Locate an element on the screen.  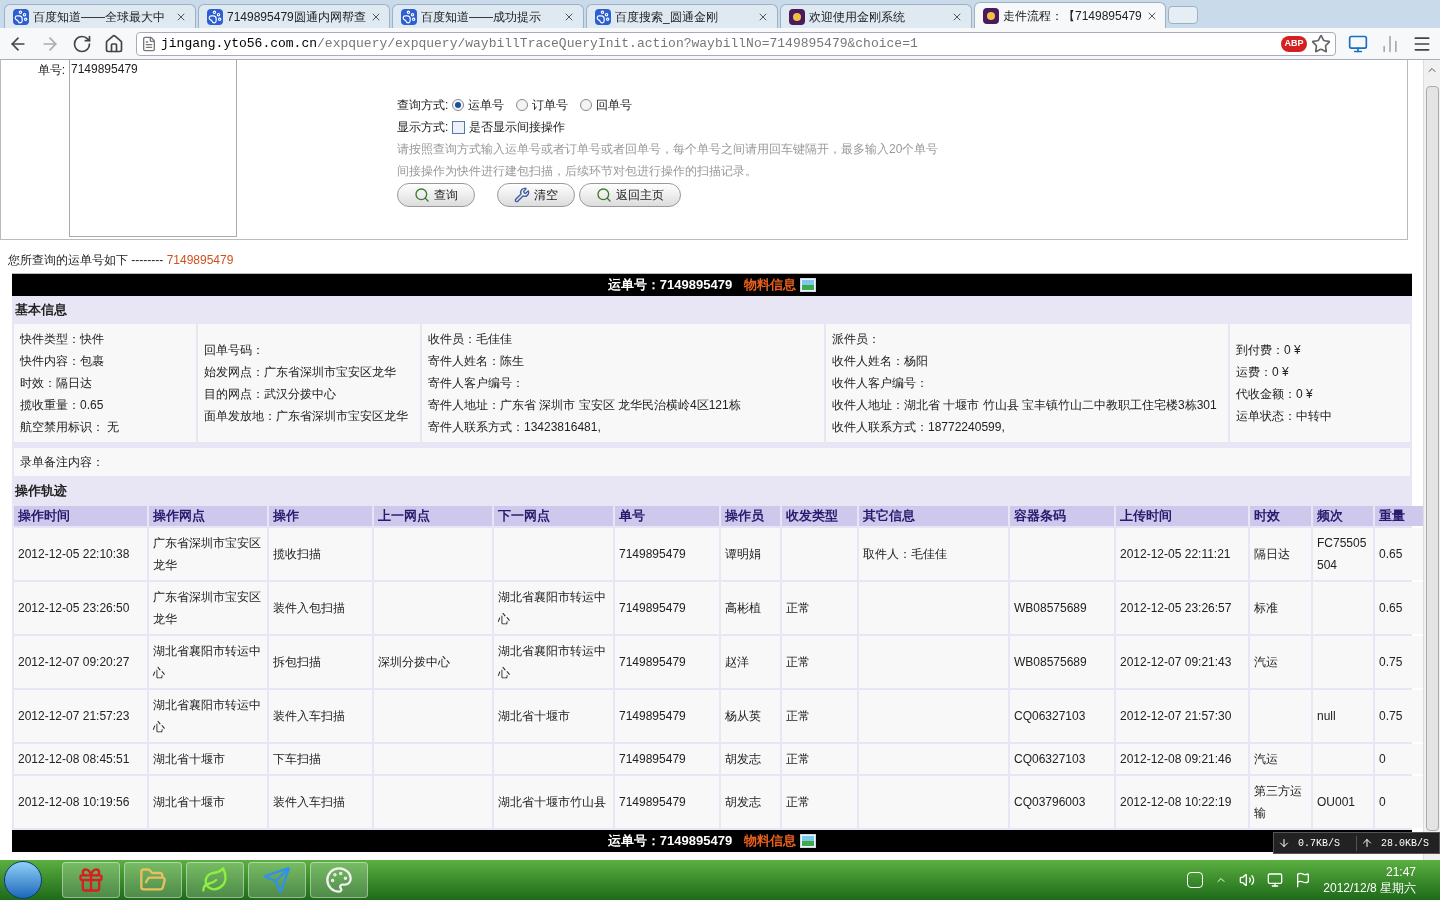
logo-icon is located at coordinates (797, 16).